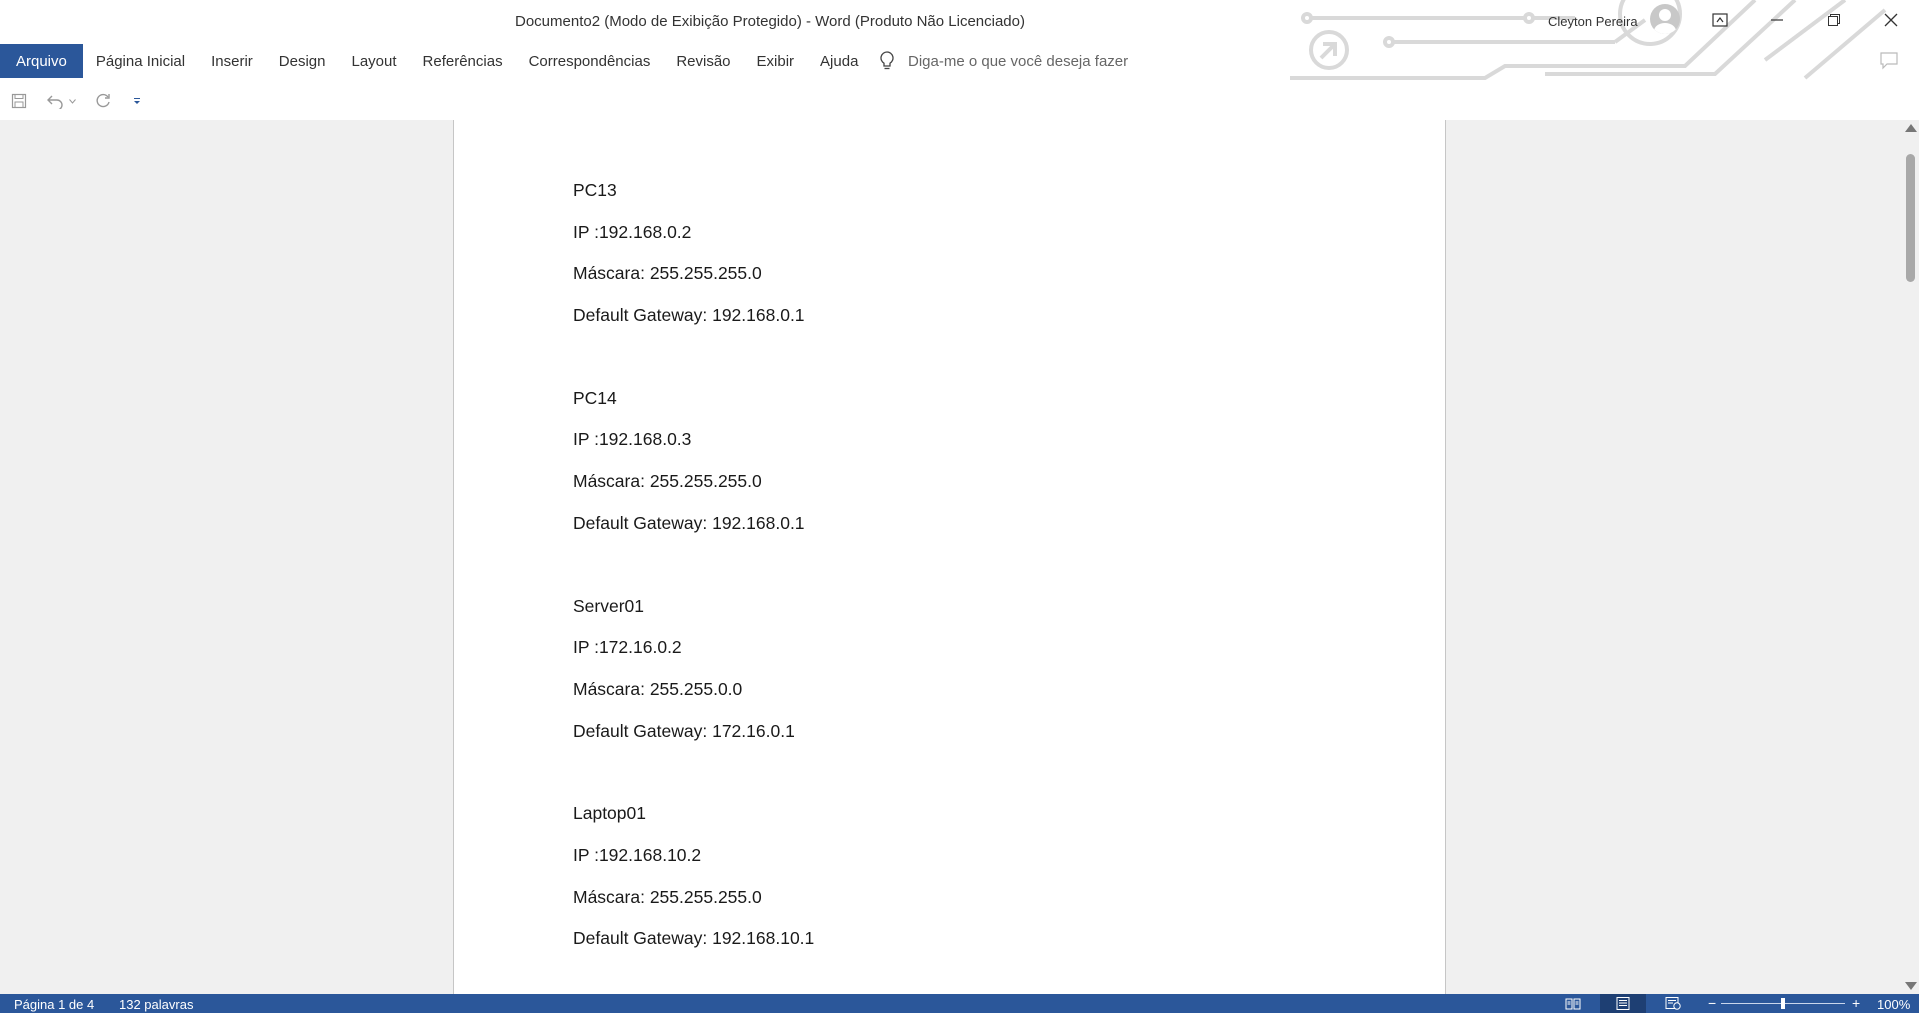  Describe the element at coordinates (693, 617) in the screenshot. I see `device-name: Server01` at that location.